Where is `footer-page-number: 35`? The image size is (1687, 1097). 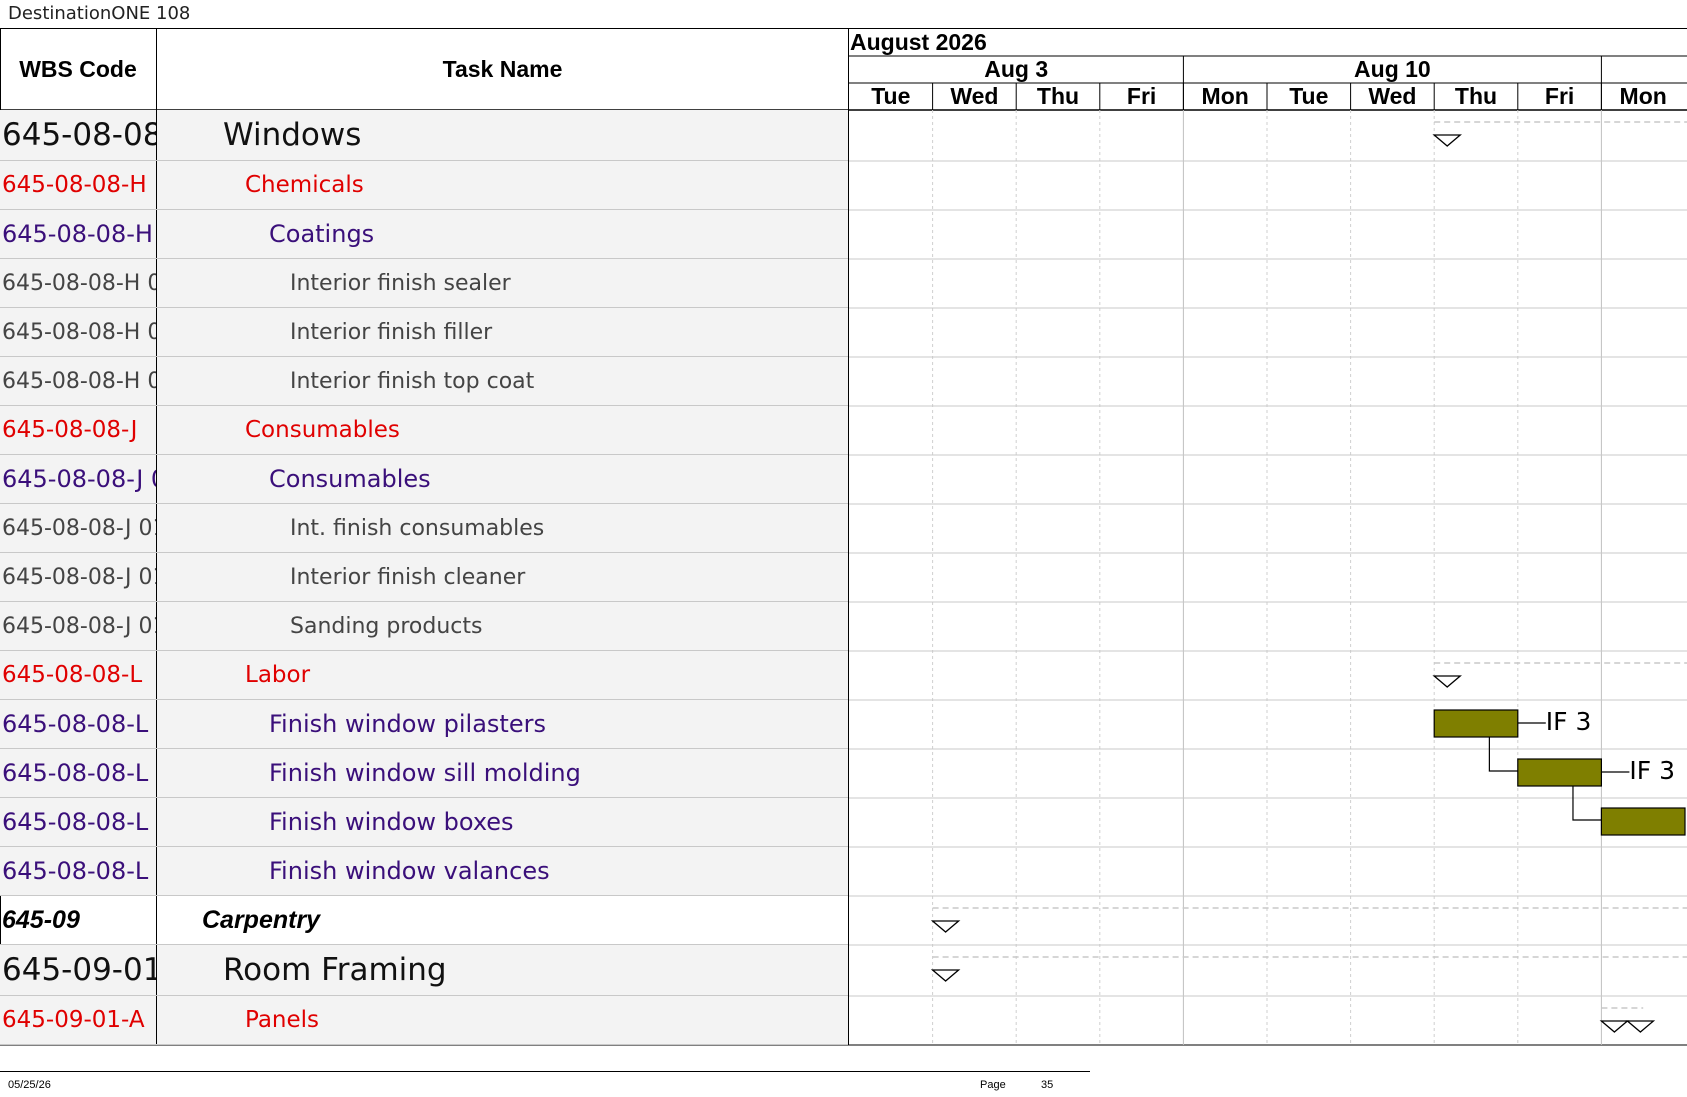
footer-page-number: 35 is located at coordinates (1047, 1085).